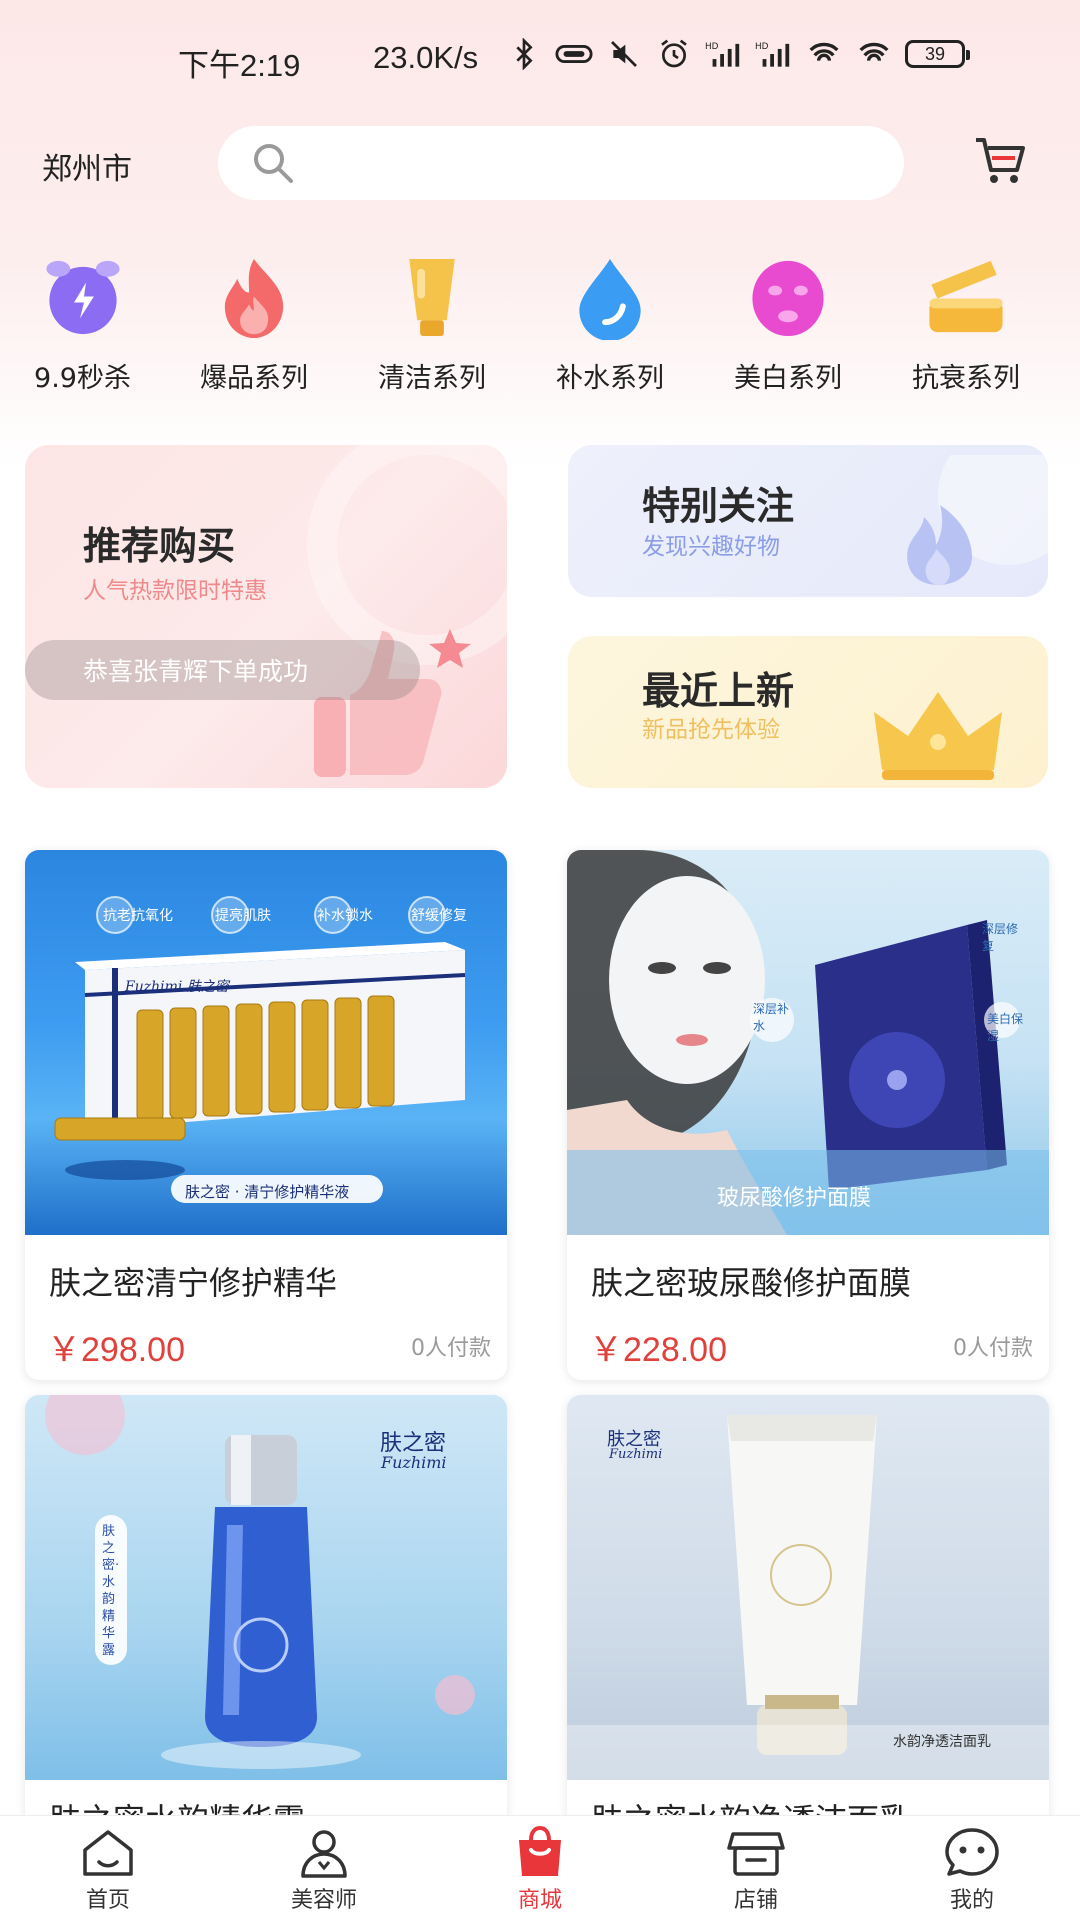 The image size is (1080, 1920). I want to click on cream-jar-icon, so click(966, 296).